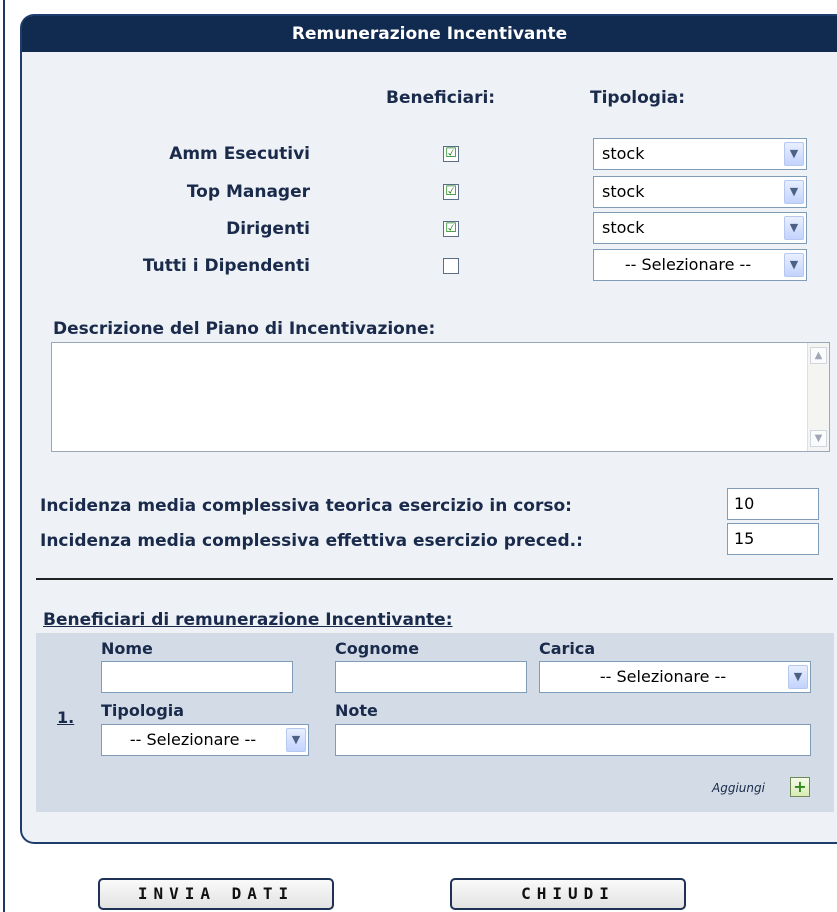 This screenshot has height=912, width=837. What do you see at coordinates (248, 192) in the screenshot?
I see `row-label-top-manager: Top Manager` at bounding box center [248, 192].